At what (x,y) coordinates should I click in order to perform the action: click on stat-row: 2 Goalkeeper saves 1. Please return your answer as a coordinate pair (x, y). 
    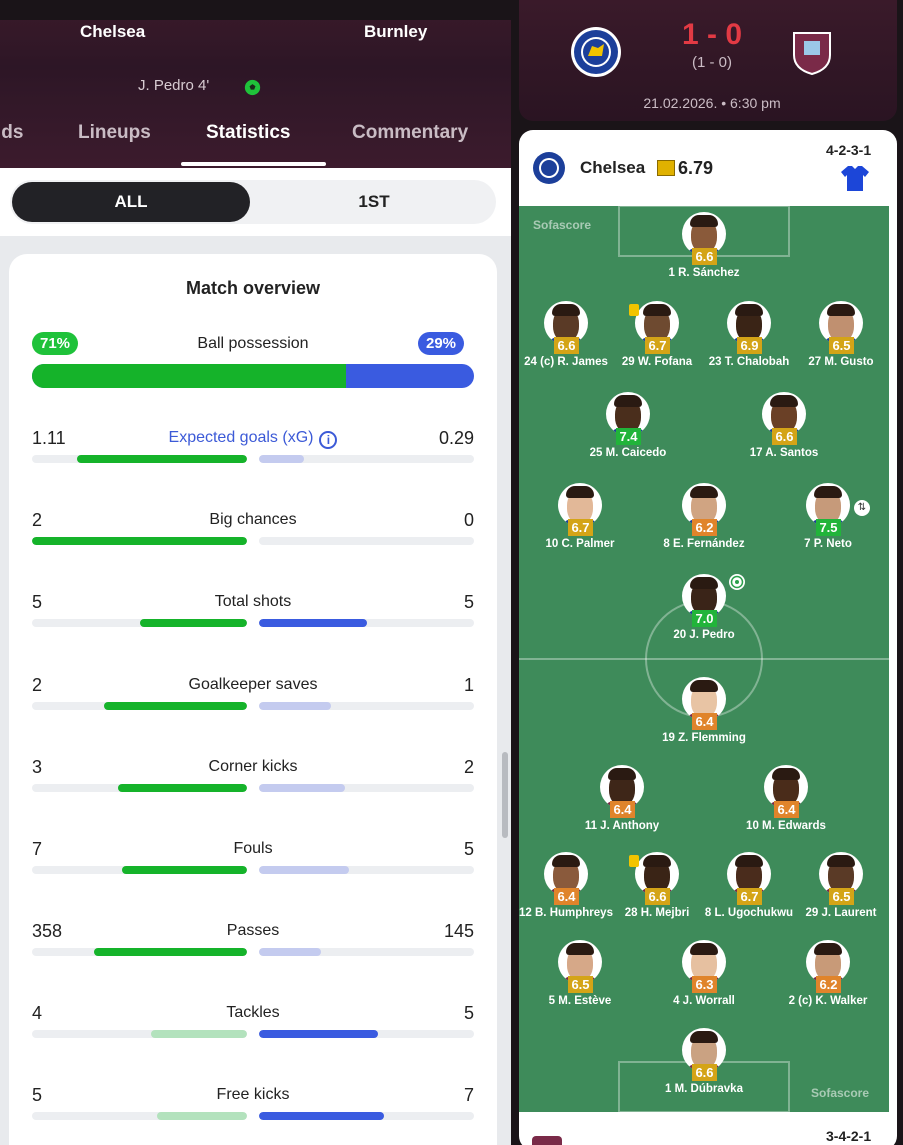
    Looking at the image, I should click on (253, 695).